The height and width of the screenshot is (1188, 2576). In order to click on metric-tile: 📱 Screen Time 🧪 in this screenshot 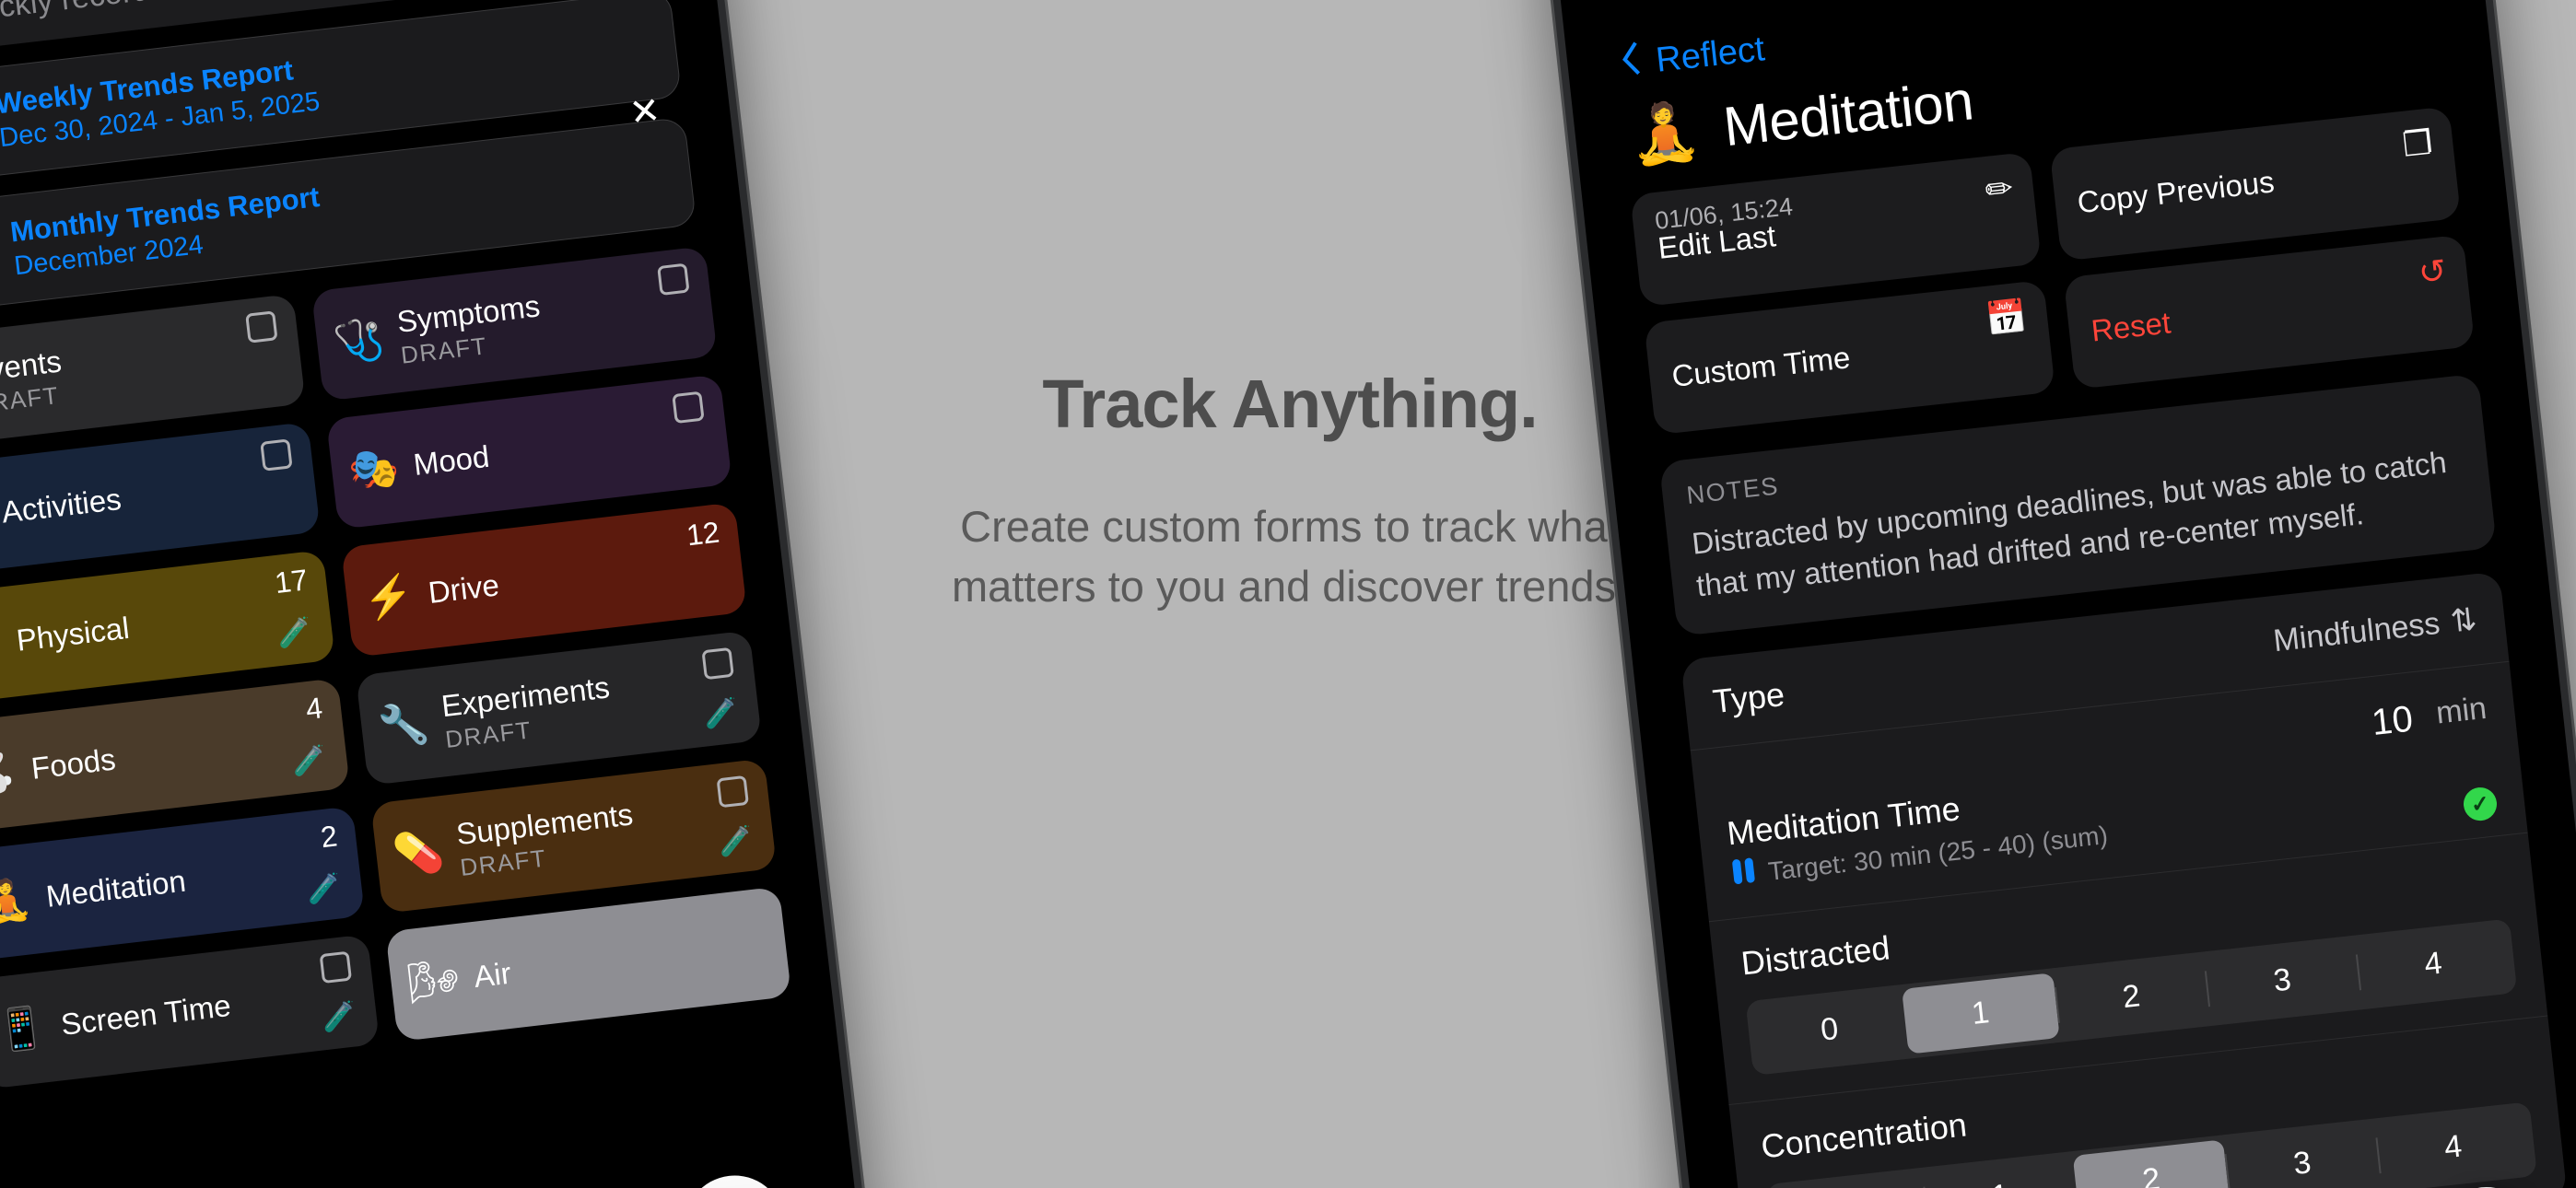, I will do `click(190, 1011)`.